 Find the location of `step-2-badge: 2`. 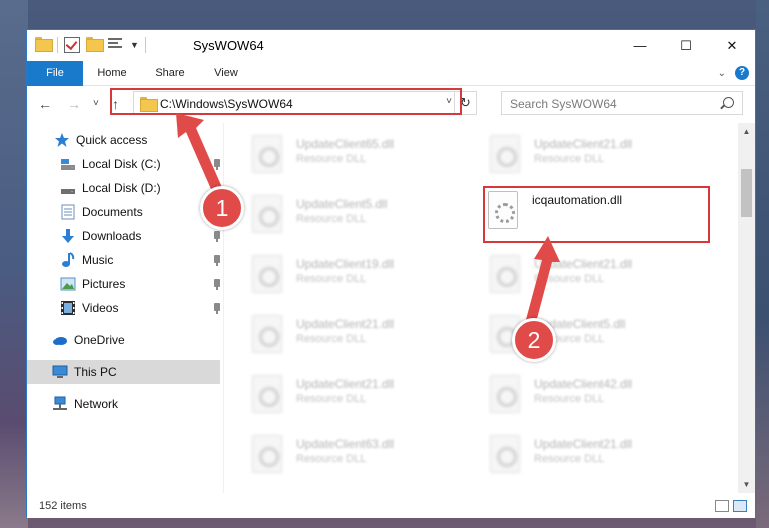

step-2-badge: 2 is located at coordinates (534, 340).